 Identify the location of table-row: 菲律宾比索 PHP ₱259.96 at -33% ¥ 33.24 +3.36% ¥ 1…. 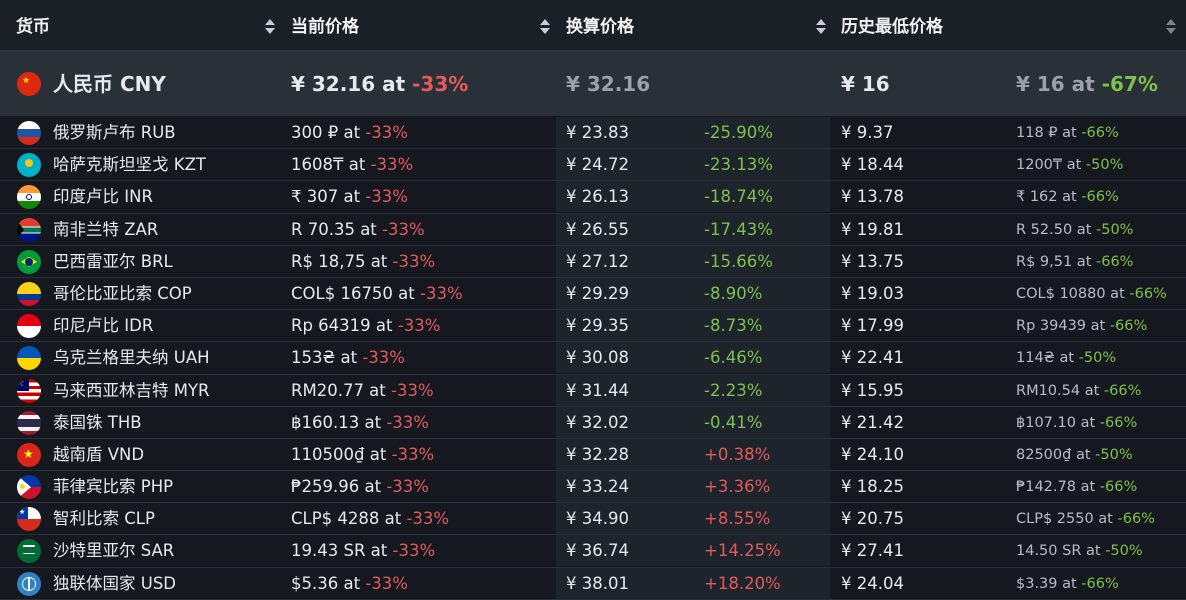
(593, 487).